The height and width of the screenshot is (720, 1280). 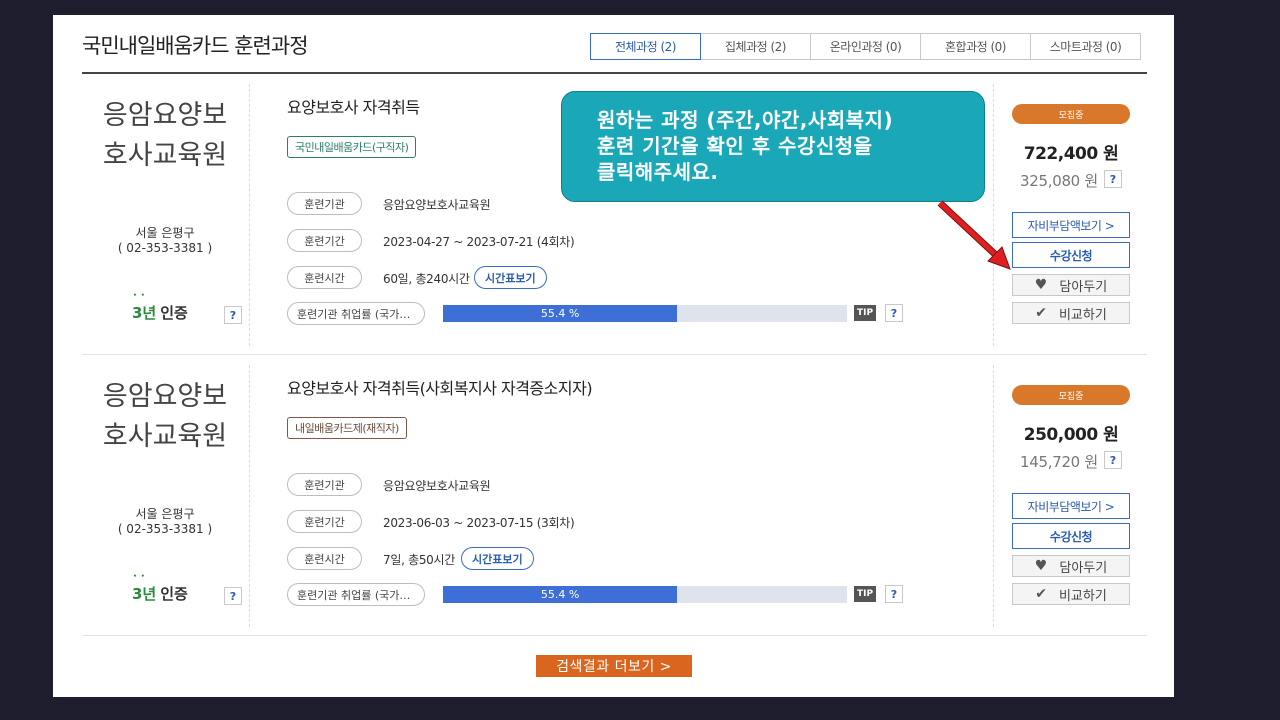 I want to click on hours-value: 7일, 총50시간, so click(x=419, y=560).